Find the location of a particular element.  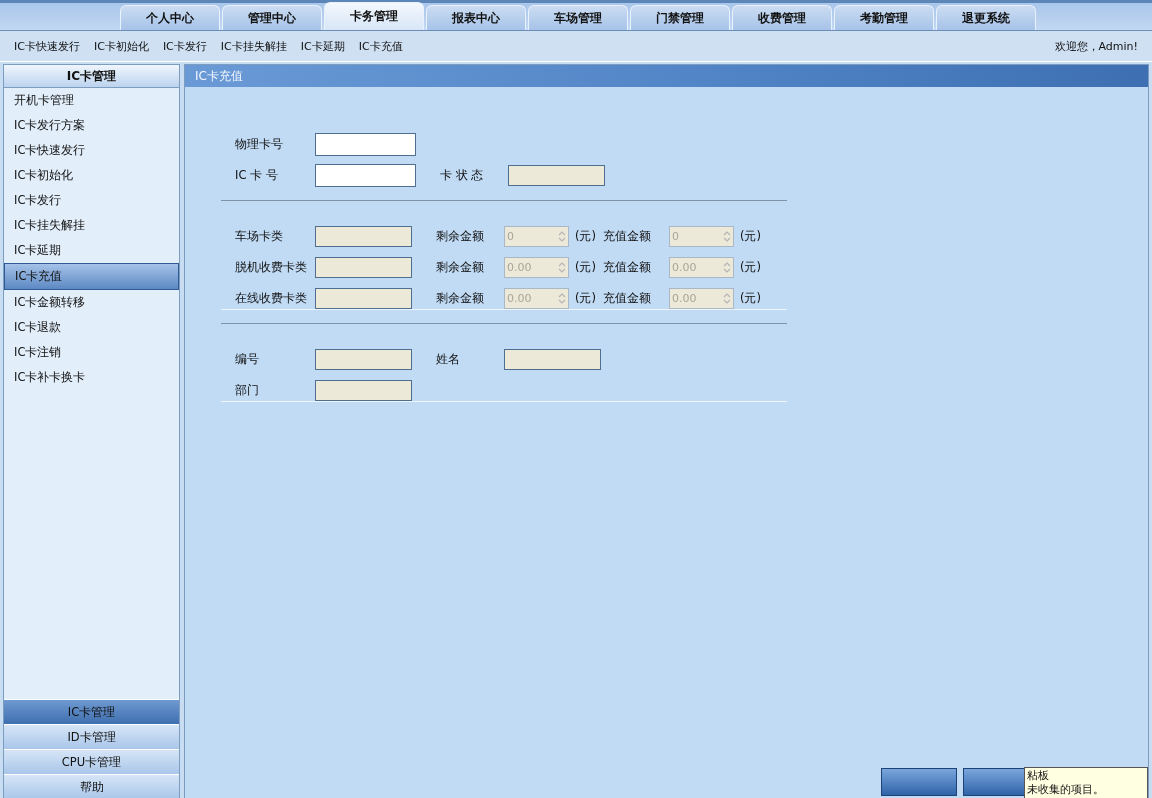

sidebar-title: IC卡管理 is located at coordinates (91, 76).